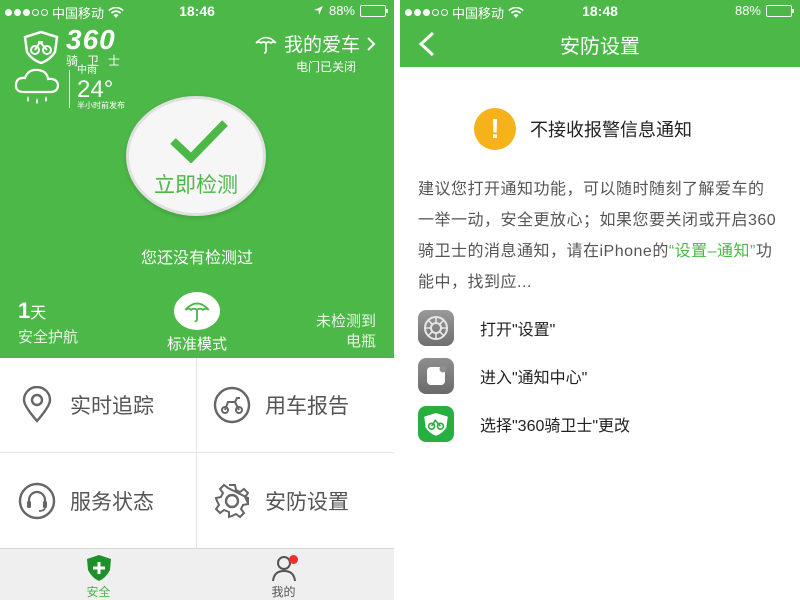 This screenshot has height=600, width=800. What do you see at coordinates (611, 130) in the screenshot?
I see `warning-text: 不接收报警信息通知` at bounding box center [611, 130].